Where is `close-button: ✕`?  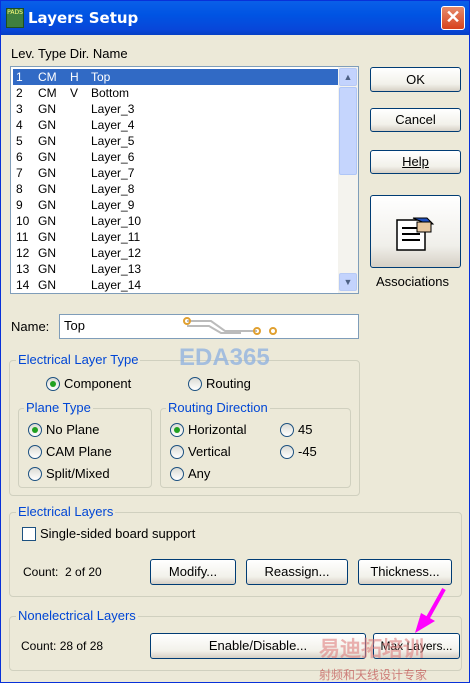 close-button: ✕ is located at coordinates (453, 18).